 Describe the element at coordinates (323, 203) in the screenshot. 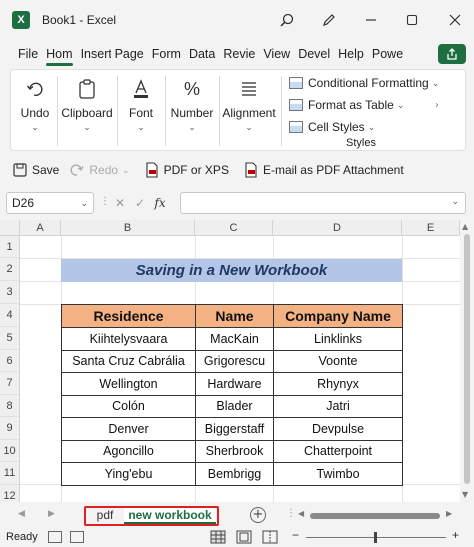

I see `formula-input: ⌄` at that location.